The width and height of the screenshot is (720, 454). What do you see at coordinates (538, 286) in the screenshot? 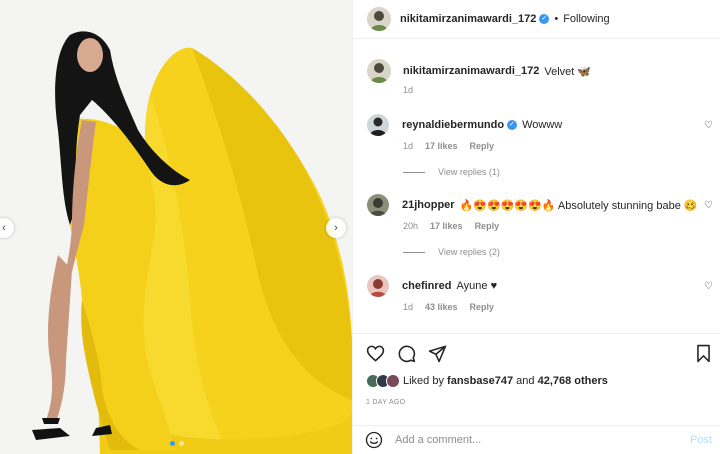
I see `comment-row: chefinred Ayune ♥` at bounding box center [538, 286].